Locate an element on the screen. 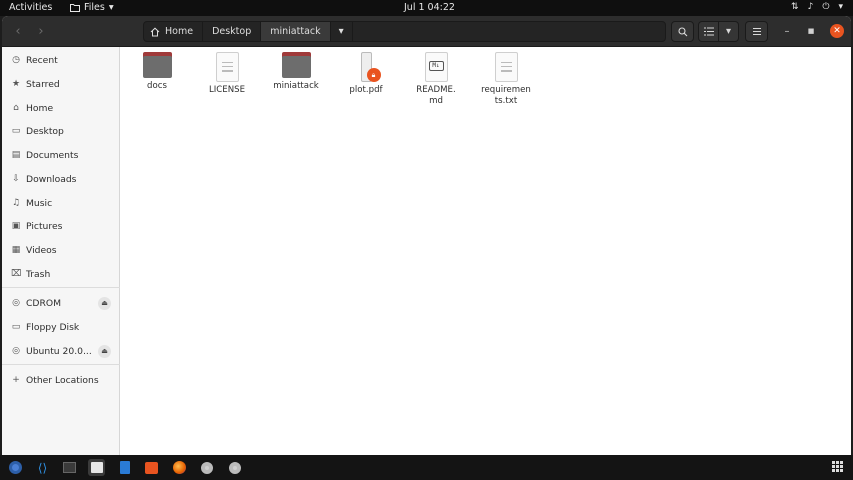 This screenshot has height=480, width=853. file-item-miniattack: miniattack is located at coordinates (296, 72).